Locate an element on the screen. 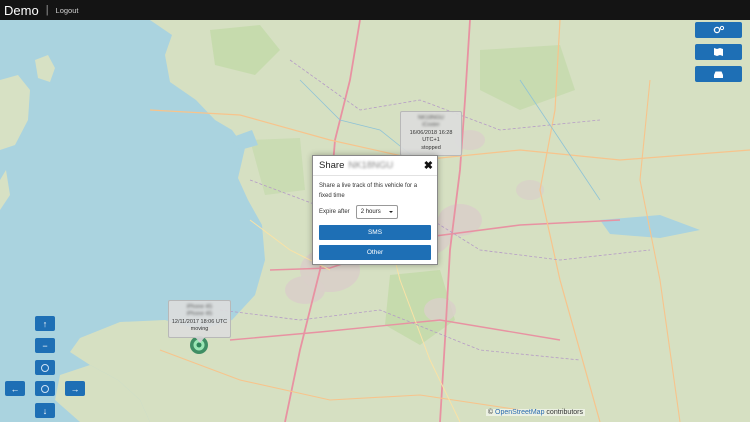 Image resolution: width=750 pixels, height=422 pixels. arrow-up-icon: ↑ is located at coordinates (45, 323).